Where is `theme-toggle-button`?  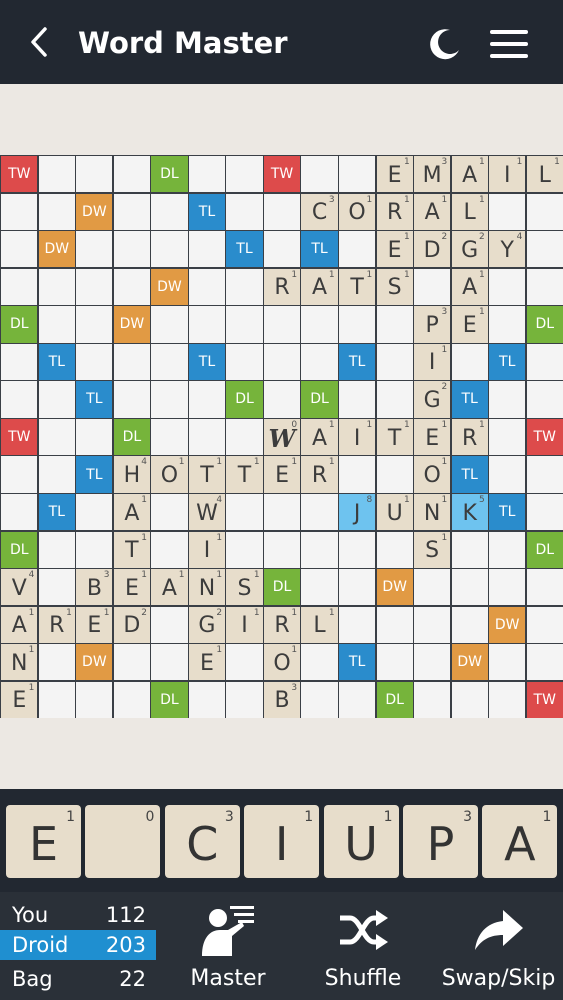
theme-toggle-button is located at coordinates (444, 44).